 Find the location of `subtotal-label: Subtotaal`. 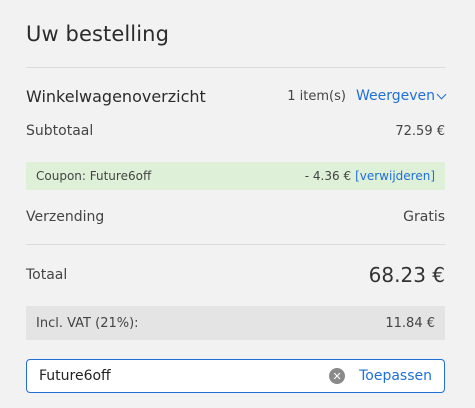

subtotal-label: Subtotaal is located at coordinates (60, 131).